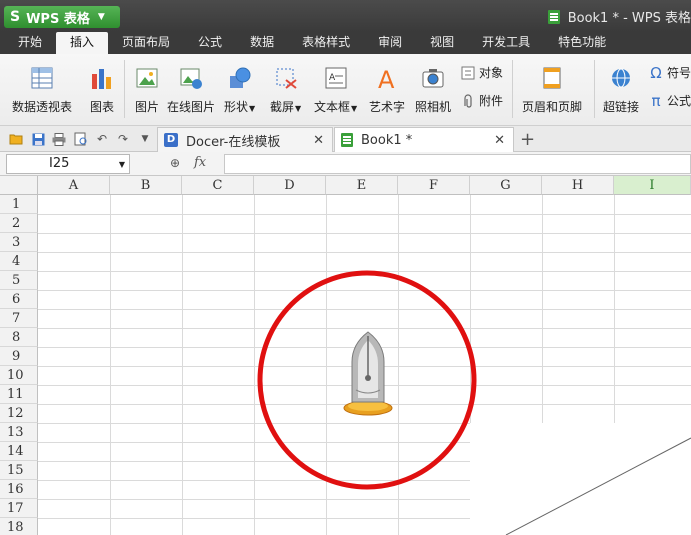  What do you see at coordinates (433, 107) in the screenshot?
I see `camera-label: 照相机` at bounding box center [433, 107].